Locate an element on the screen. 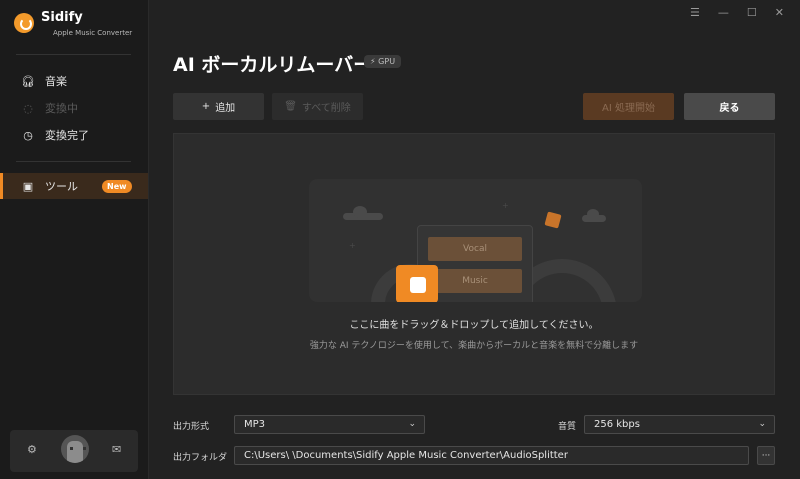 This screenshot has width=800, height=479. gpu-badge: ⚡︎ GPU is located at coordinates (383, 61).